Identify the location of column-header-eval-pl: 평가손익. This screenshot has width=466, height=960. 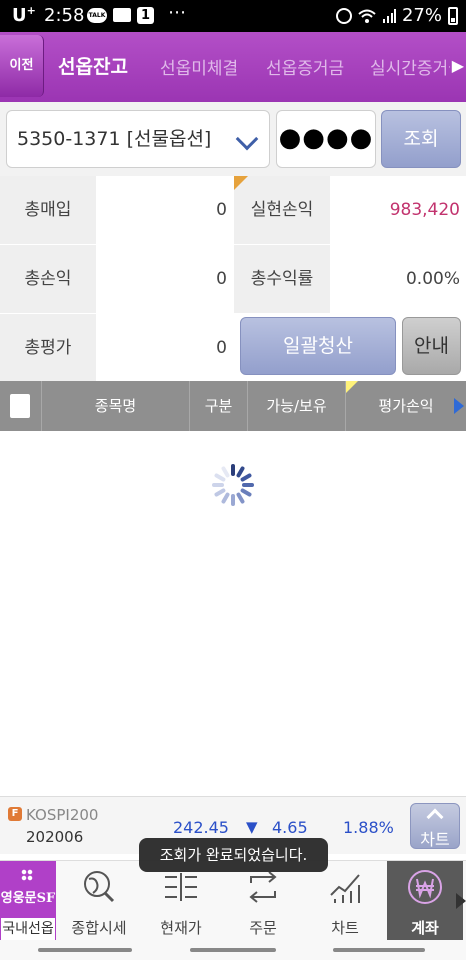
(405, 406).